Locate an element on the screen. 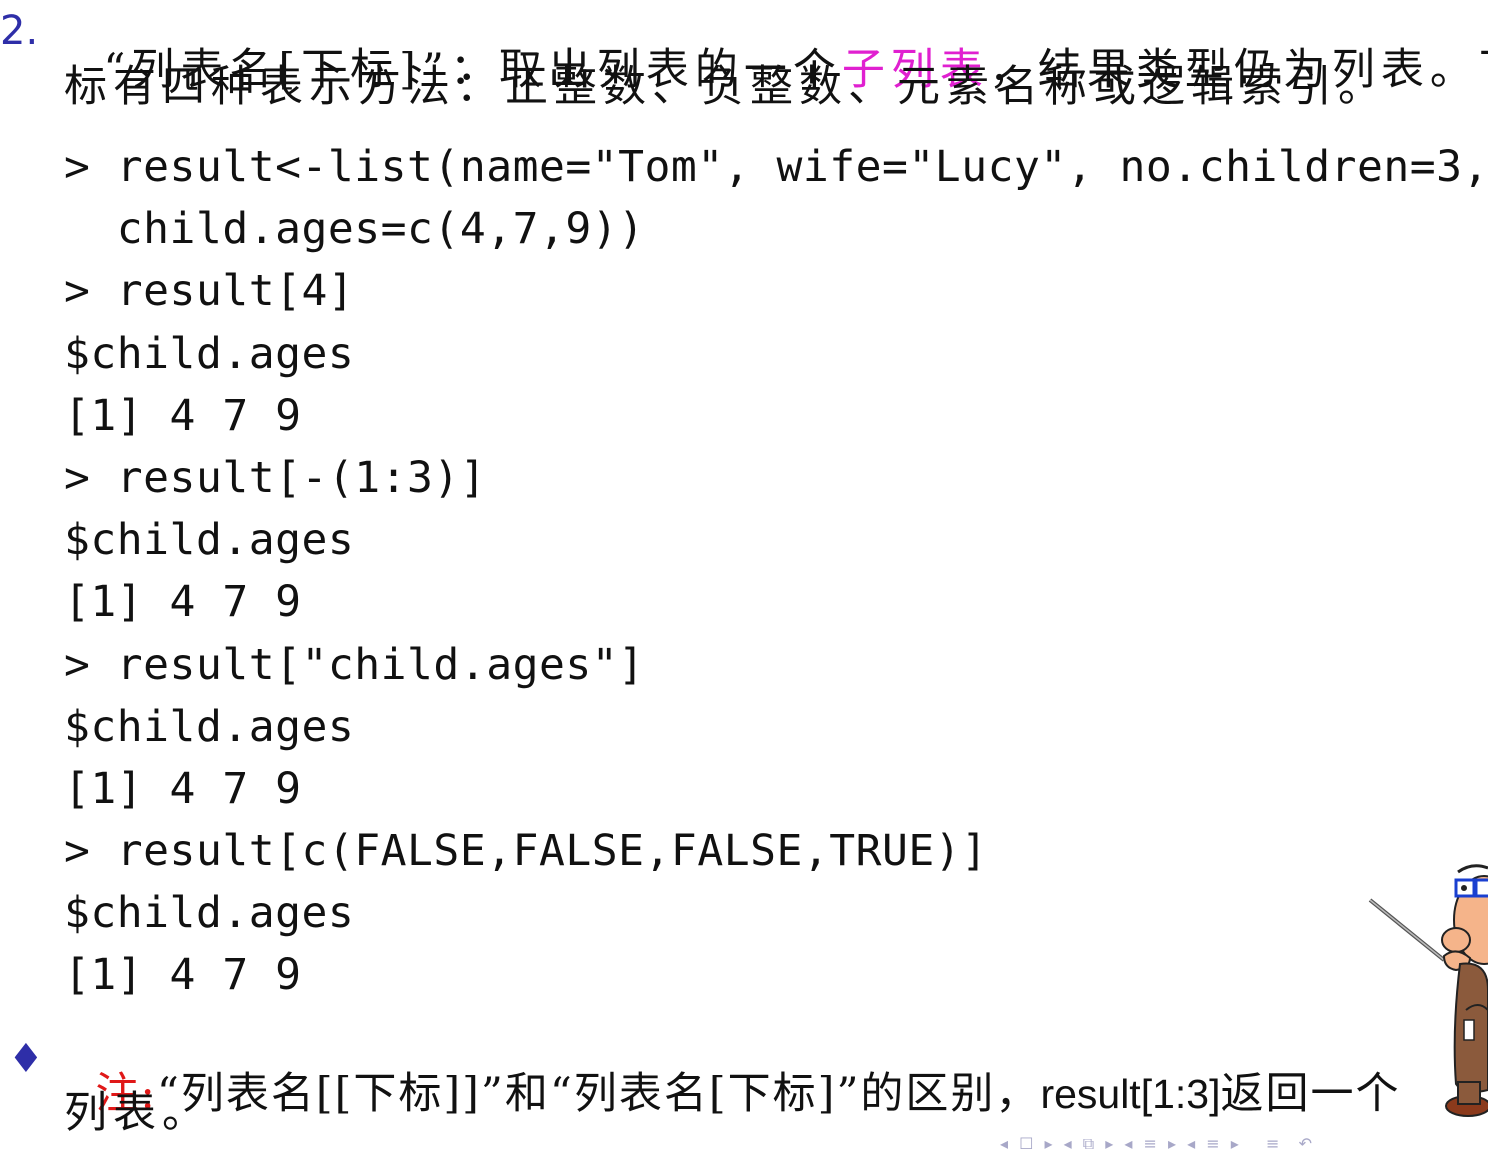 The width and height of the screenshot is (1488, 1154). teacher-pointer-icon is located at coordinates (1428, 990).